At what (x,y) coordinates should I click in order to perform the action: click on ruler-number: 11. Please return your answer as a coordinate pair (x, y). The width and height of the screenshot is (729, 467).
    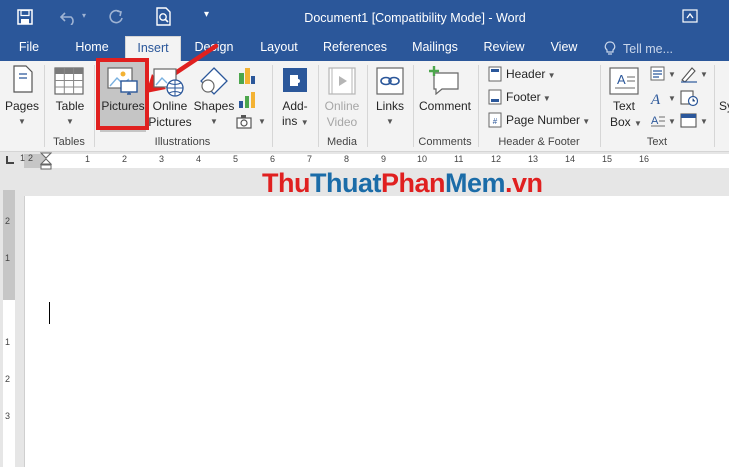
    Looking at the image, I should click on (459, 159).